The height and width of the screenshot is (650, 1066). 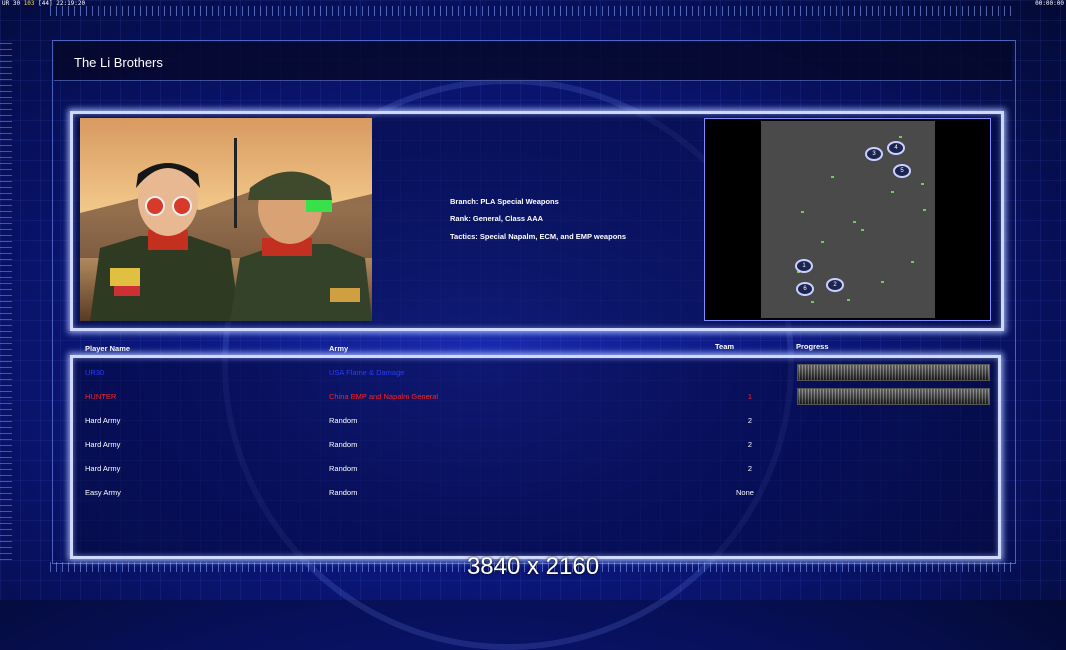 What do you see at coordinates (6, 300) in the screenshot?
I see `left-ruler` at bounding box center [6, 300].